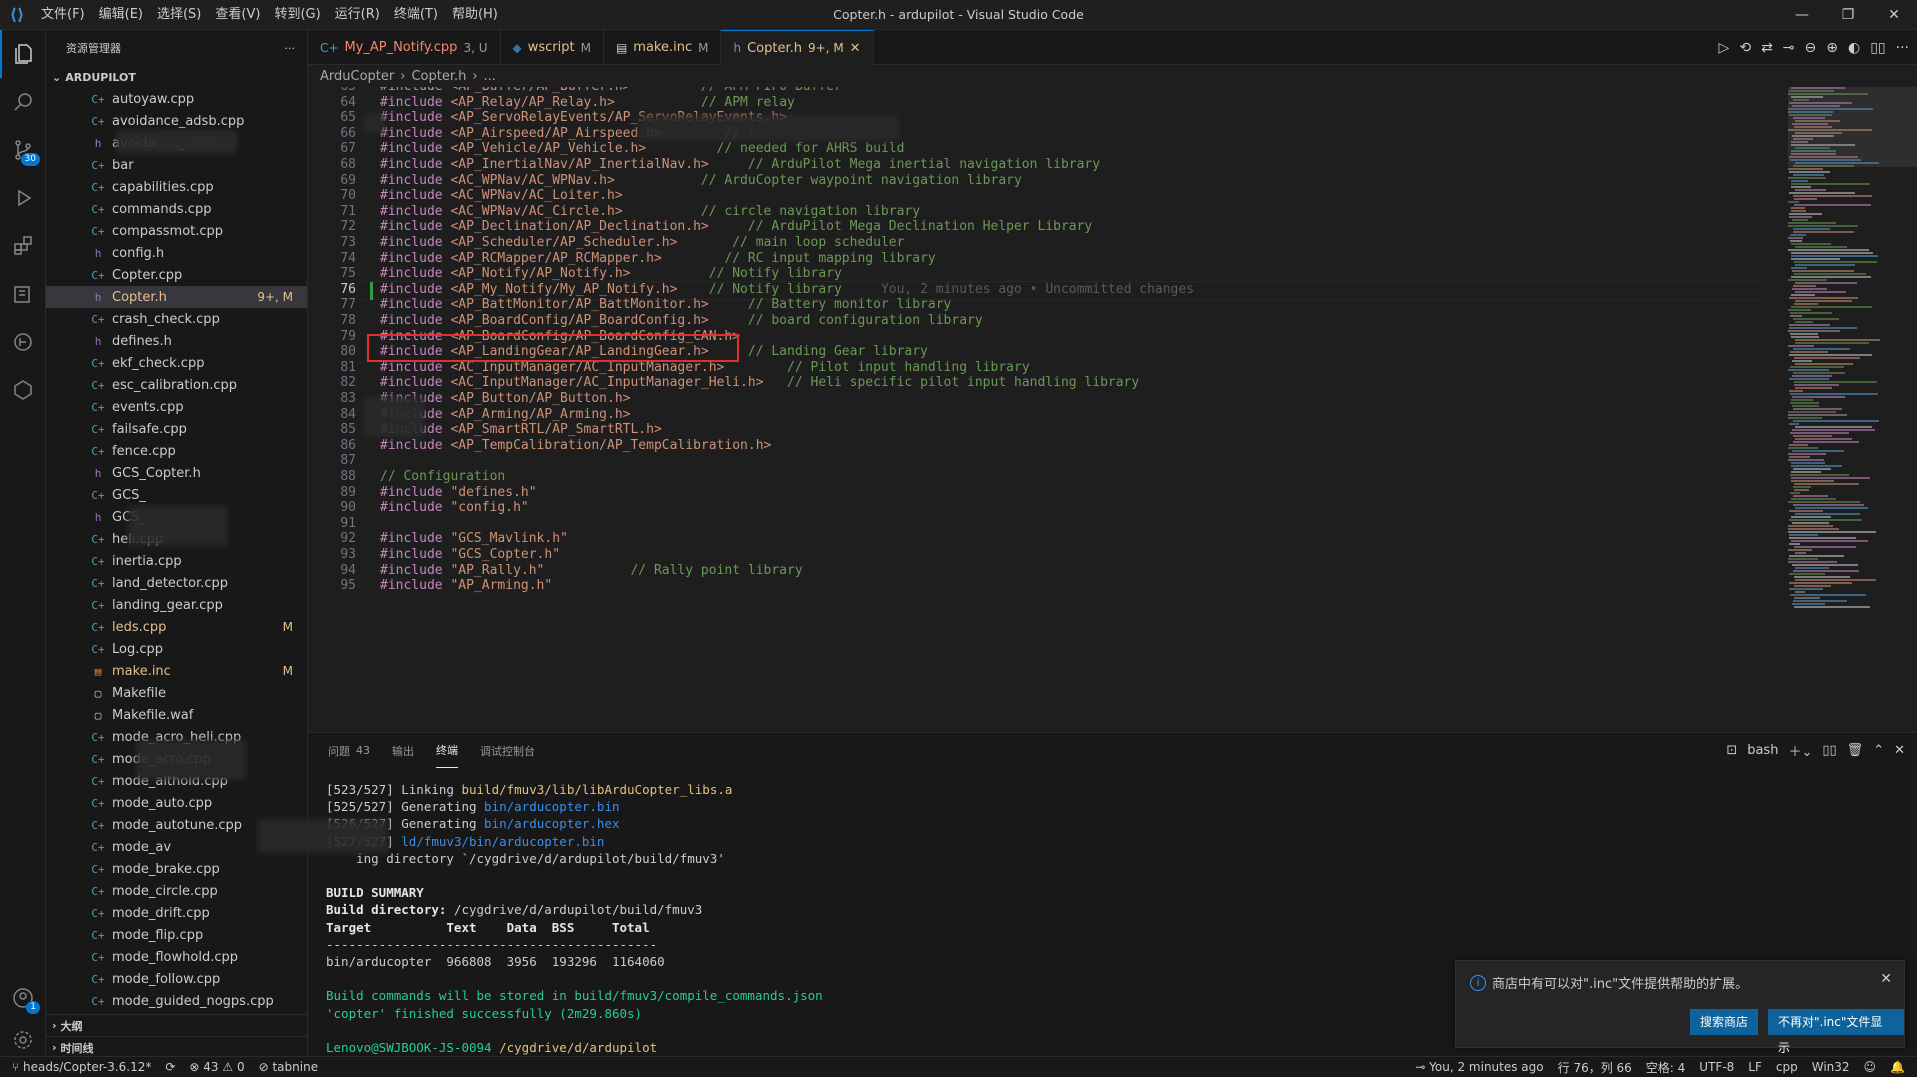 This screenshot has height=1077, width=1917. What do you see at coordinates (1894, 15) in the screenshot?
I see `close-icon: ✕` at bounding box center [1894, 15].